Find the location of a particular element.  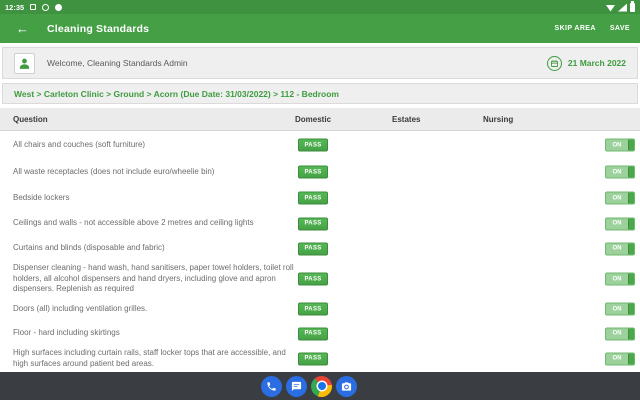

table-row: Bedside lockers PASS ON is located at coordinates (320, 198).